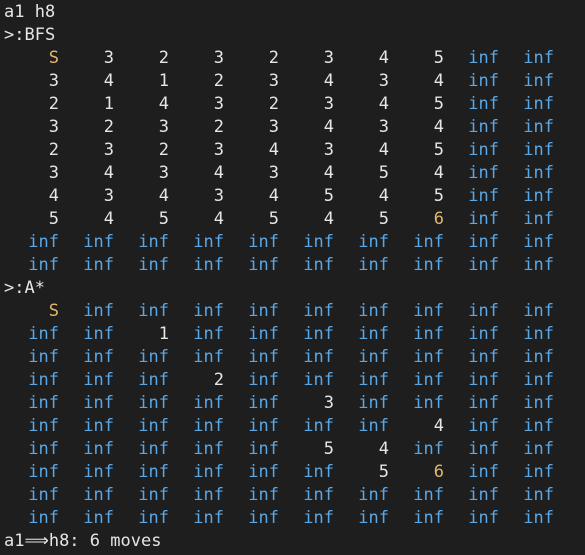  I want to click on bfs-grid-row: 3 4 3 4 3 4 5 4 inf inf, so click(294, 173).